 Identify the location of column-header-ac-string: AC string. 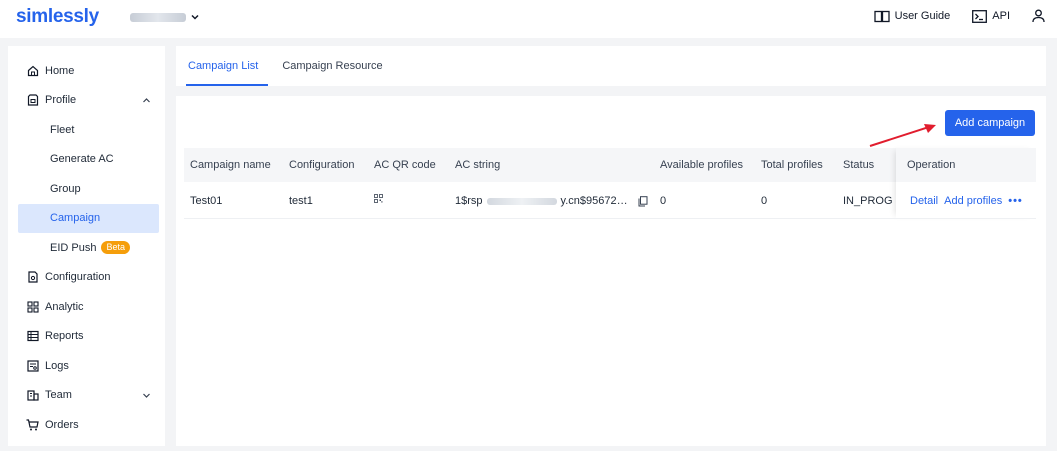
(478, 165).